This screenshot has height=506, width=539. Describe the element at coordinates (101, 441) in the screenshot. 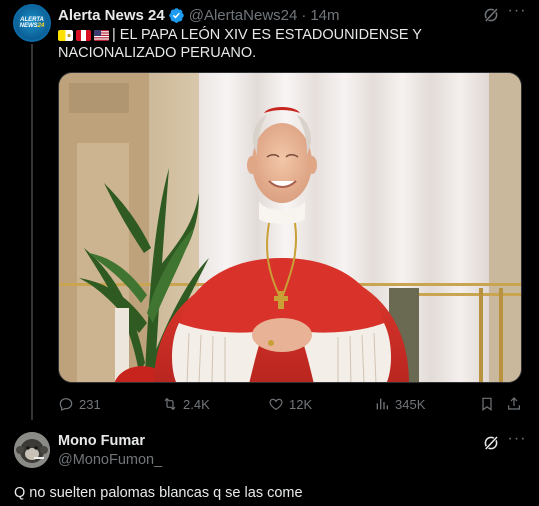

I see `reply-author-name: Mono Fumar` at that location.